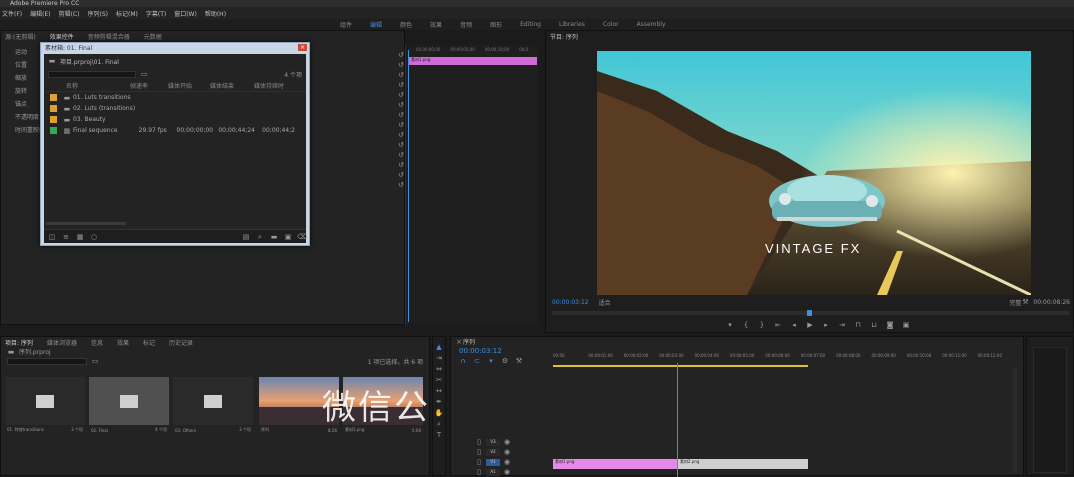 The width and height of the screenshot is (1074, 477). I want to click on step-forward-icon: ▸, so click(826, 325).